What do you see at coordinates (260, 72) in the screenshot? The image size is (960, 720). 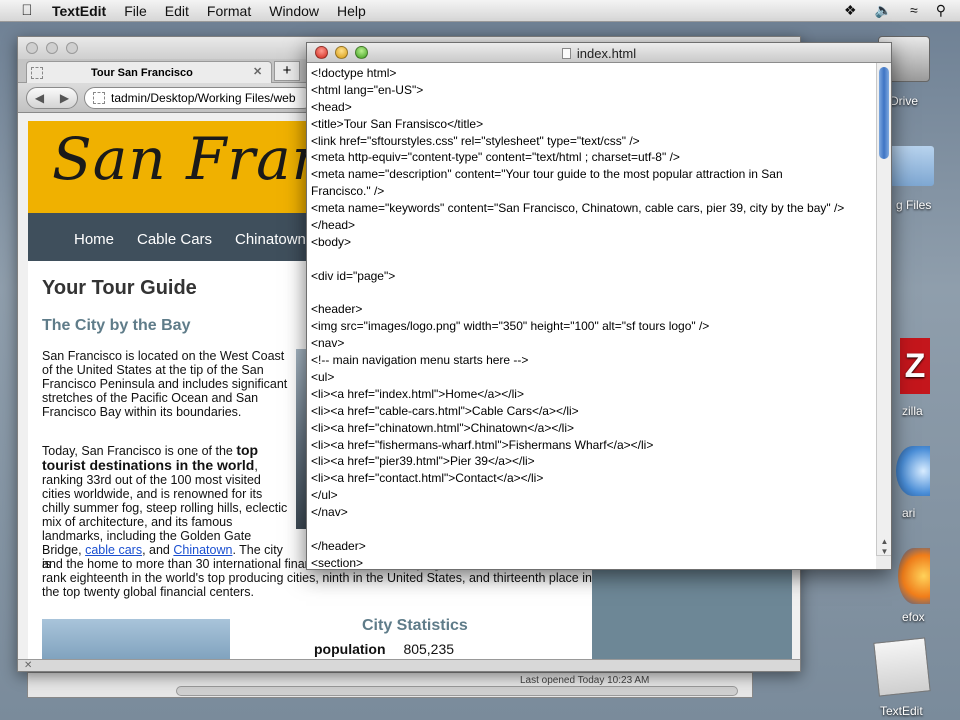 I see `tab-close-icon: ✕` at bounding box center [260, 72].